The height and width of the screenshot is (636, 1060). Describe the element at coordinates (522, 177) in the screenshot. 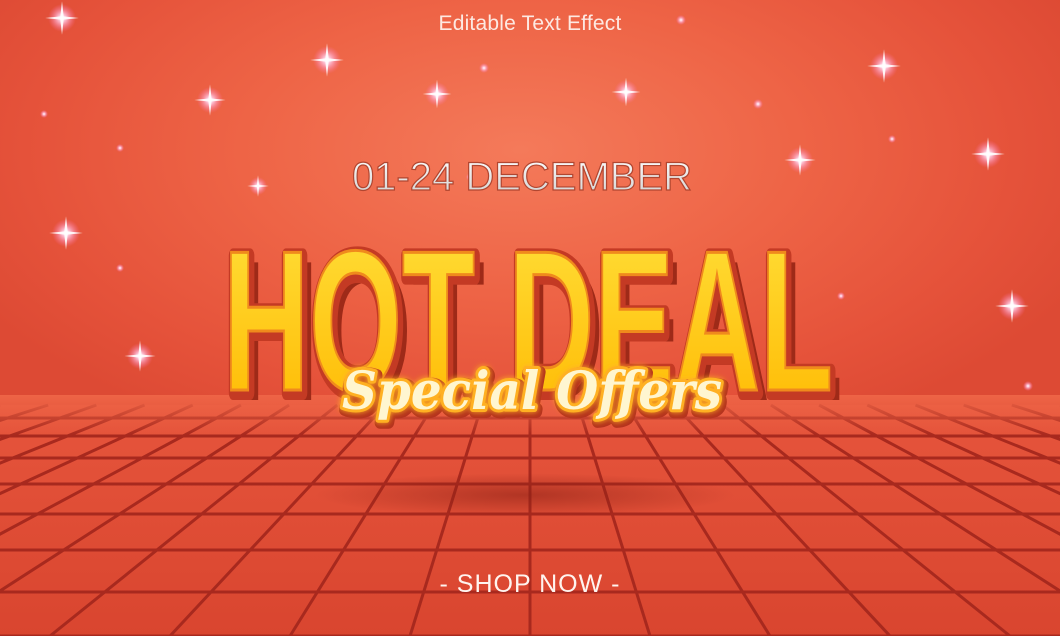

I see `date-line: 01-24 DECEMBER` at that location.